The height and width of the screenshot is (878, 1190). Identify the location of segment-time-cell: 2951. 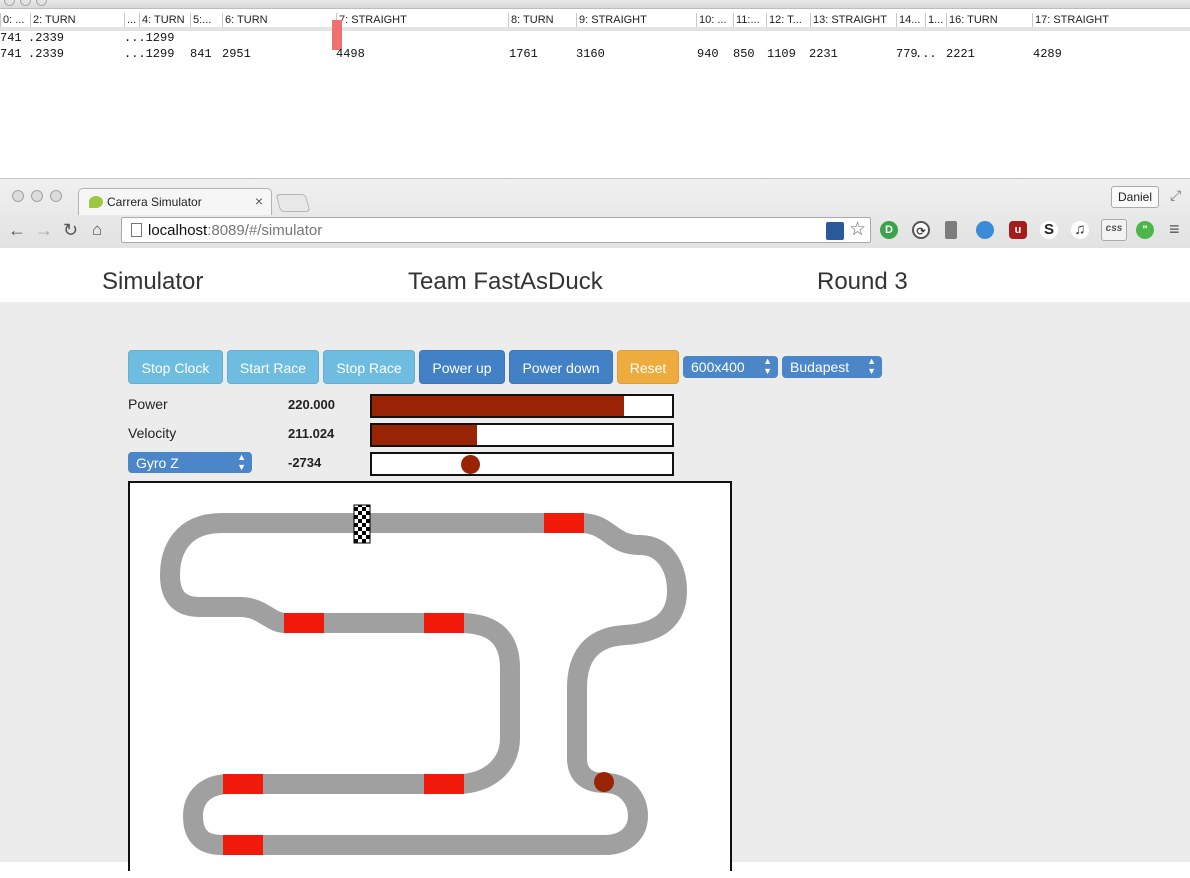
(236, 54).